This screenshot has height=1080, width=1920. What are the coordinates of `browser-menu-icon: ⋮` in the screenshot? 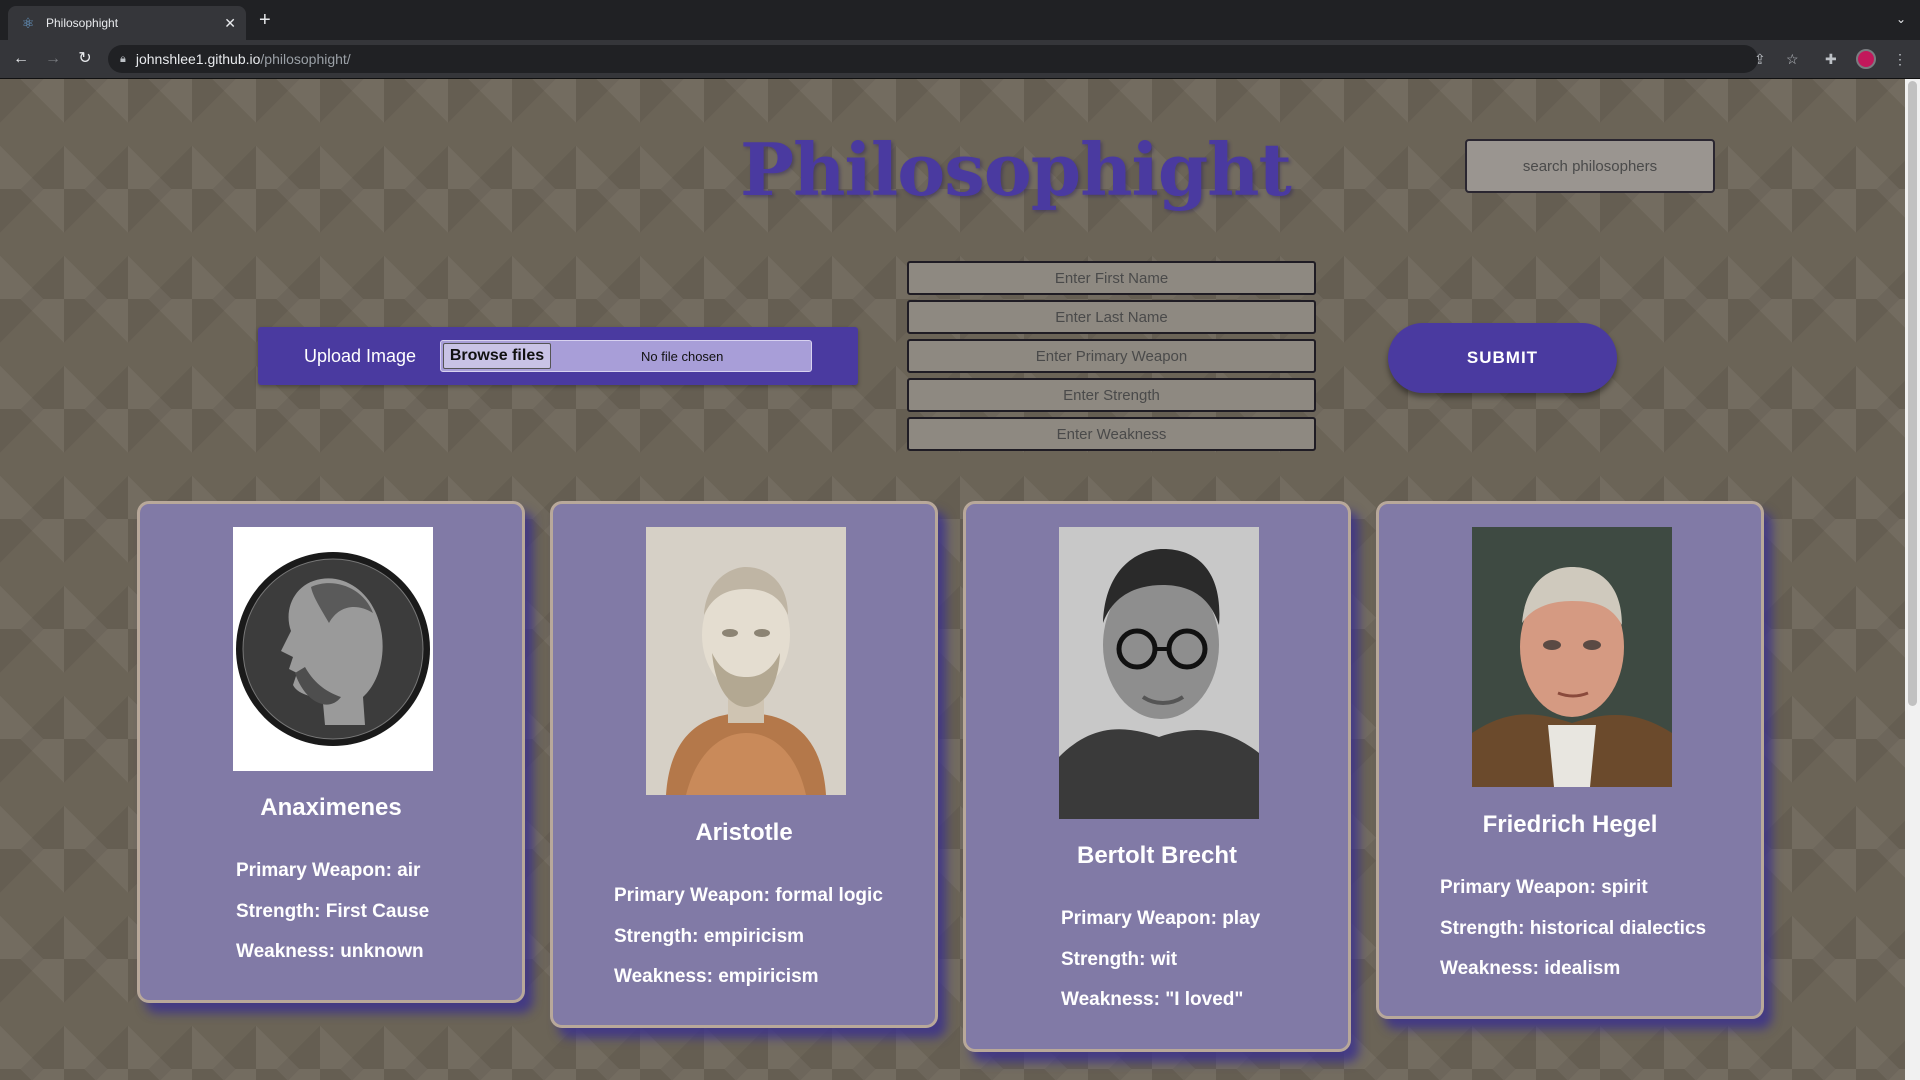 It's located at (1900, 59).